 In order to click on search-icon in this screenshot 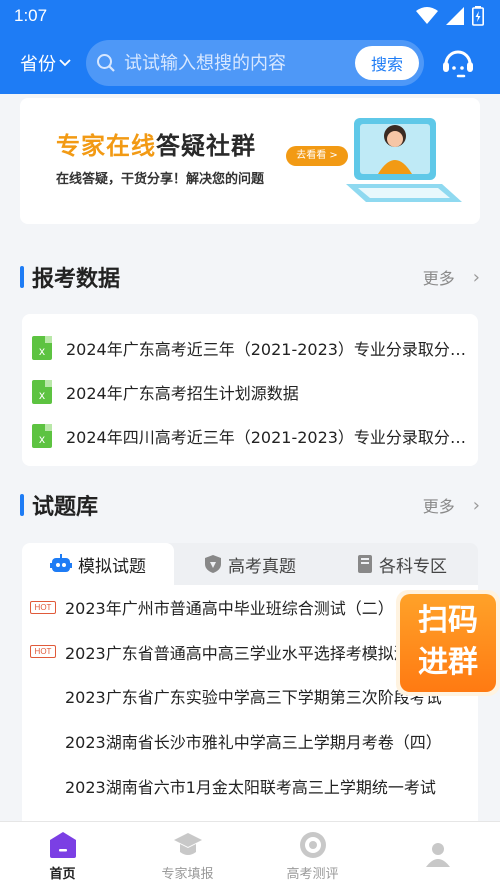, I will do `click(106, 63)`.